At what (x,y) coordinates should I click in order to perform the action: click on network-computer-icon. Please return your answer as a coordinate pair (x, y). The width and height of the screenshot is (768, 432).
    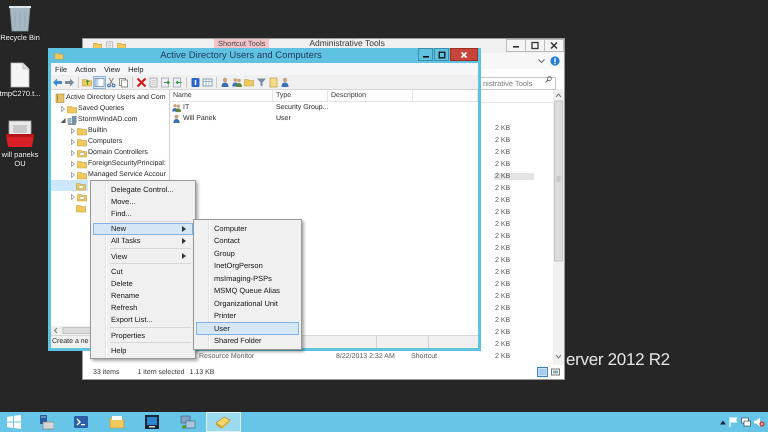
    Looking at the image, I should click on (188, 422).